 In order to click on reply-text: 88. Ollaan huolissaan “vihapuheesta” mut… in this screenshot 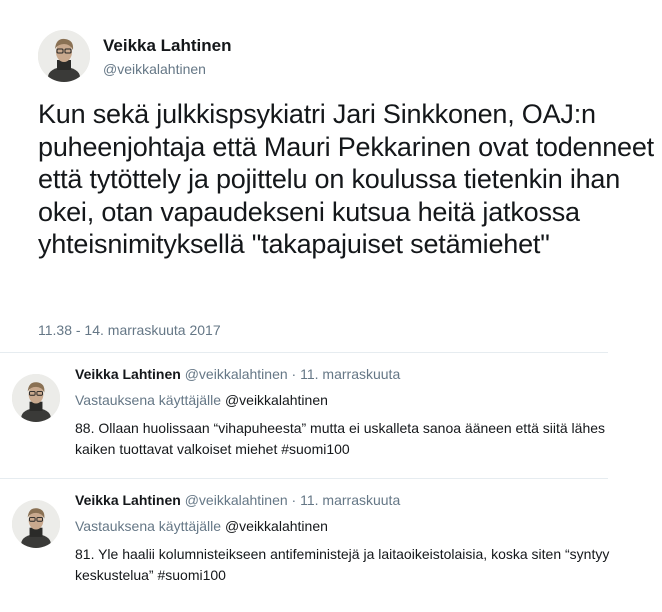, I will do `click(340, 438)`.